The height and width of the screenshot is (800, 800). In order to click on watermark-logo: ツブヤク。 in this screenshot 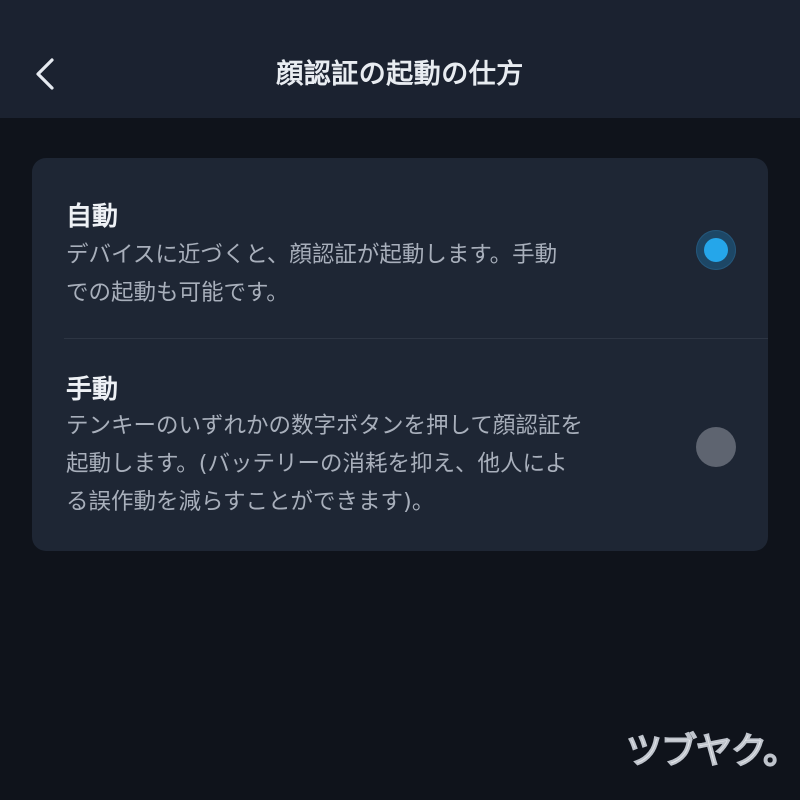, I will do `click(712, 752)`.